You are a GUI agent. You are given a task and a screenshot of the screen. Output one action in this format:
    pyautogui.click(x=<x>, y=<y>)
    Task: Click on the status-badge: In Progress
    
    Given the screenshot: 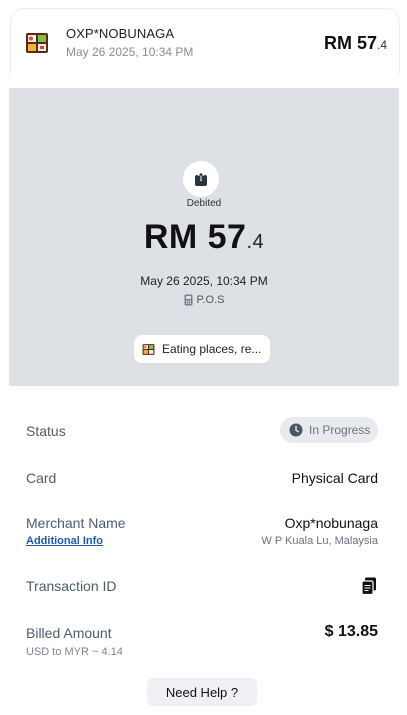 What is the action you would take?
    pyautogui.click(x=329, y=430)
    